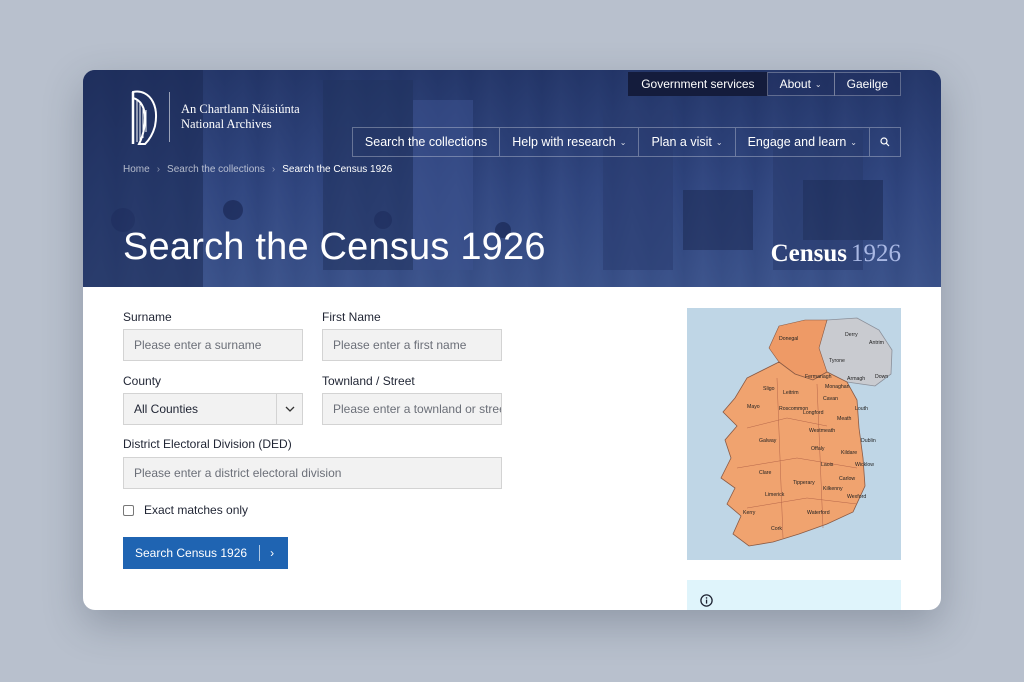 Image resolution: width=1024 pixels, height=682 pixels. What do you see at coordinates (876, 343) in the screenshot?
I see `map-label-antrim: Antrim` at bounding box center [876, 343].